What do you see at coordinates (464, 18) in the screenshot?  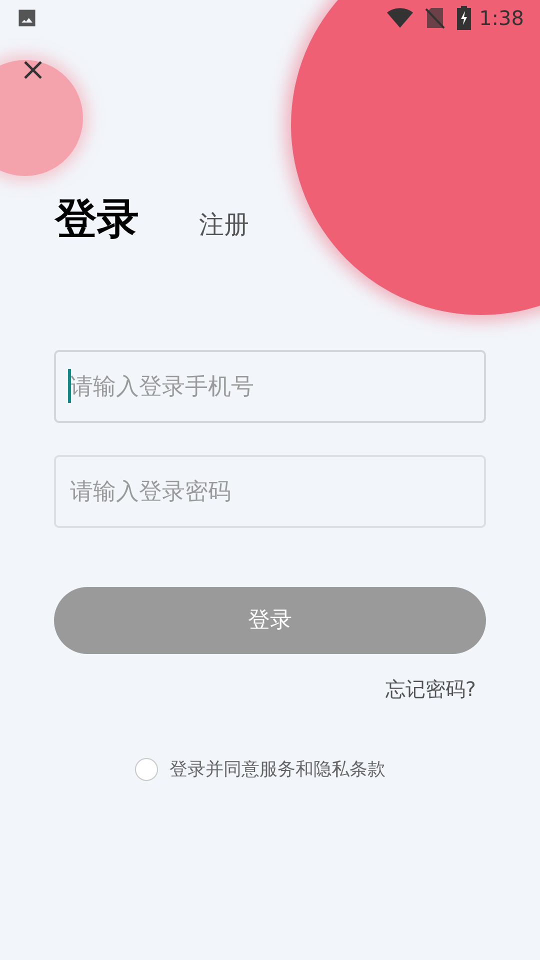 I see `battery-icon` at bounding box center [464, 18].